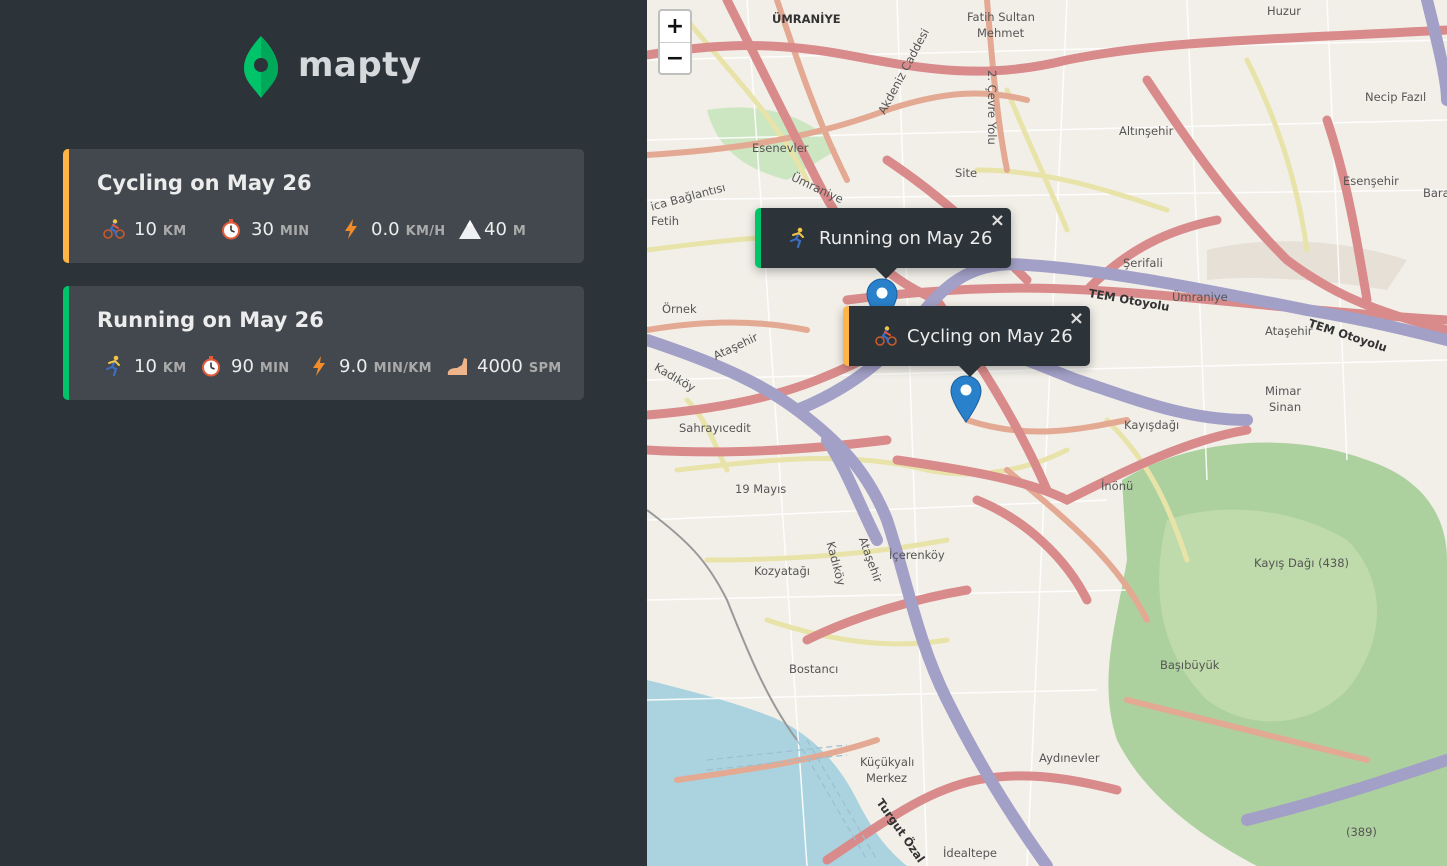 The height and width of the screenshot is (866, 1447). I want to click on logo-pin-icon, so click(261, 67).